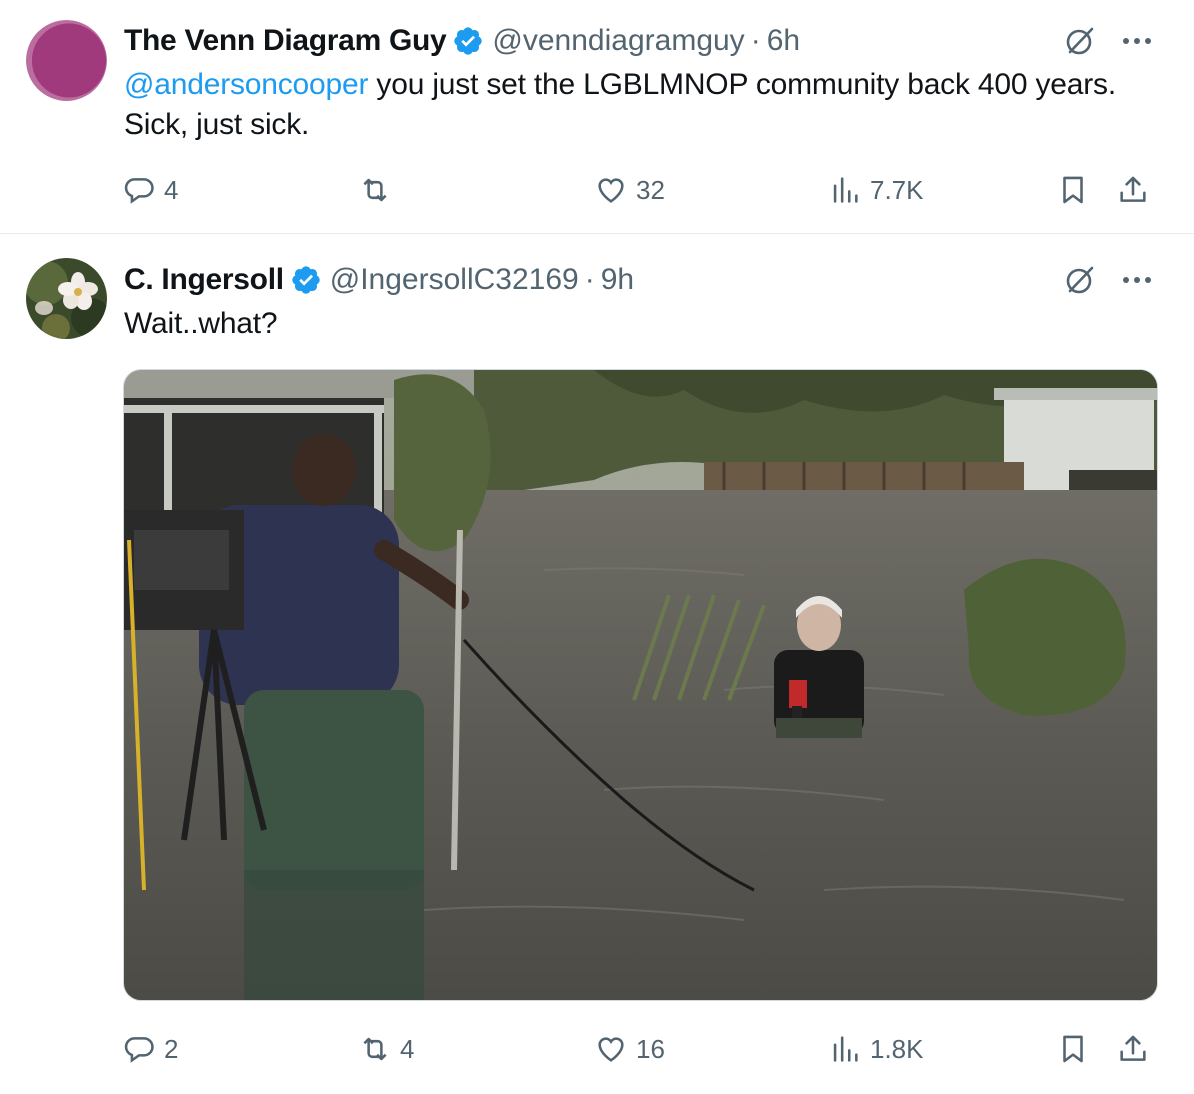 This screenshot has width=1194, height=1094. I want to click on repost-button: 4, so click(386, 1049).